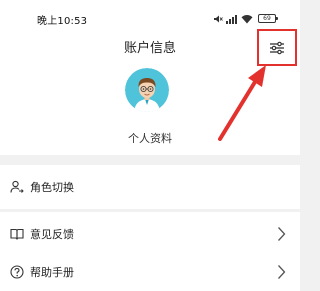 This screenshot has width=320, height=291. What do you see at coordinates (231, 19) in the screenshot?
I see `signal-icon` at bounding box center [231, 19].